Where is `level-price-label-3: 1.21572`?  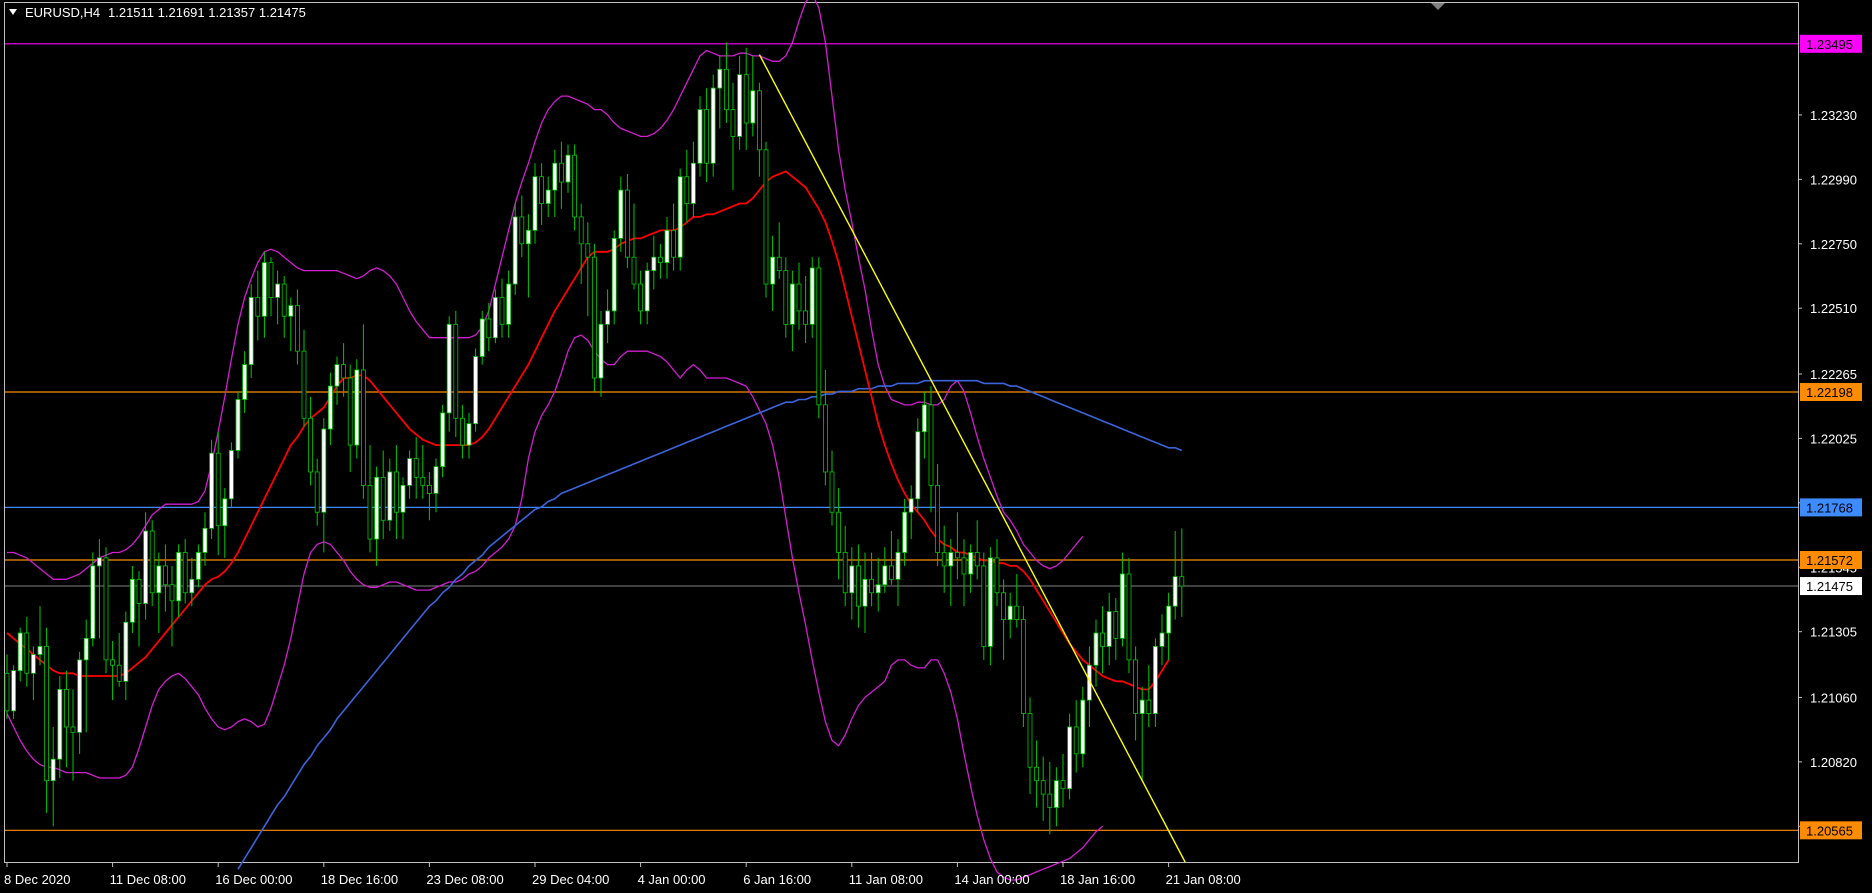
level-price-label-3: 1.21572 is located at coordinates (1831, 560).